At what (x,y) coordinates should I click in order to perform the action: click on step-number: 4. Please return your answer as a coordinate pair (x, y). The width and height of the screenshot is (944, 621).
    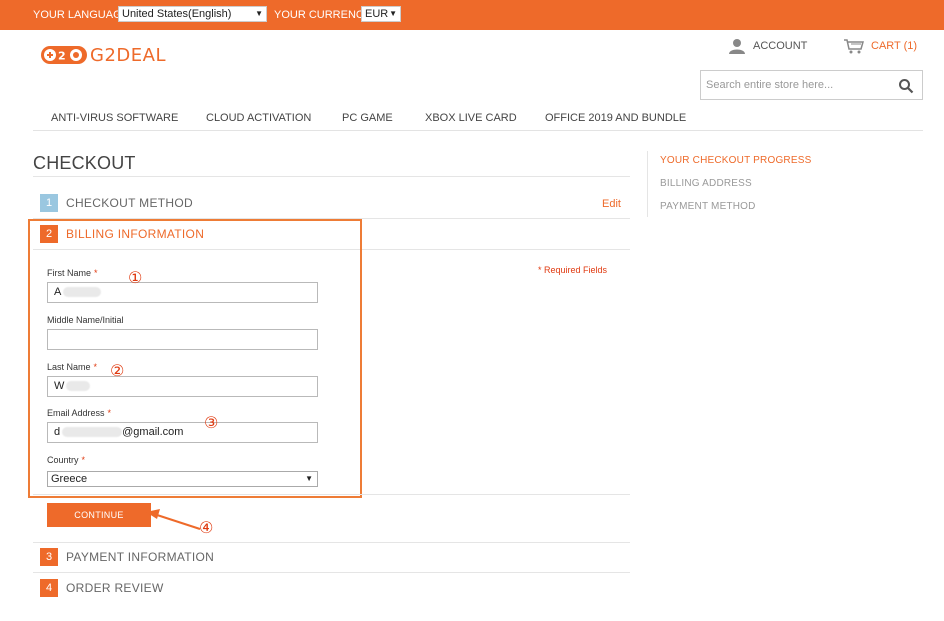
    Looking at the image, I should click on (49, 588).